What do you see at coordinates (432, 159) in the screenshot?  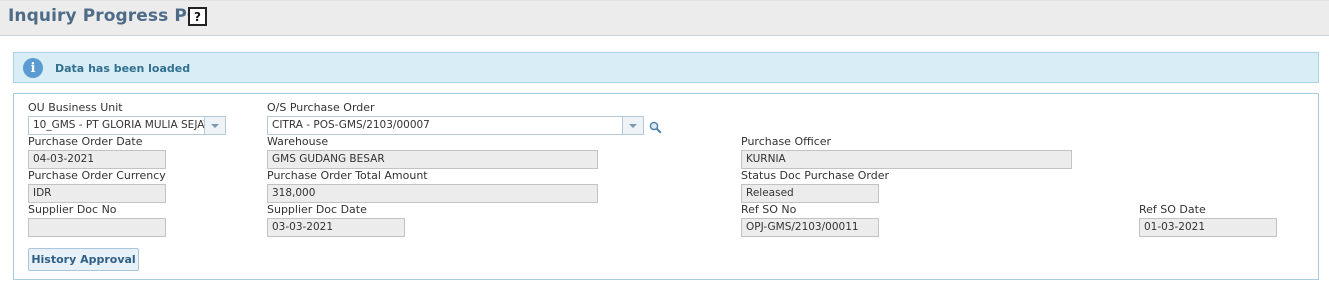 I see `warehouse-field: GMS GUDANG BESAR` at bounding box center [432, 159].